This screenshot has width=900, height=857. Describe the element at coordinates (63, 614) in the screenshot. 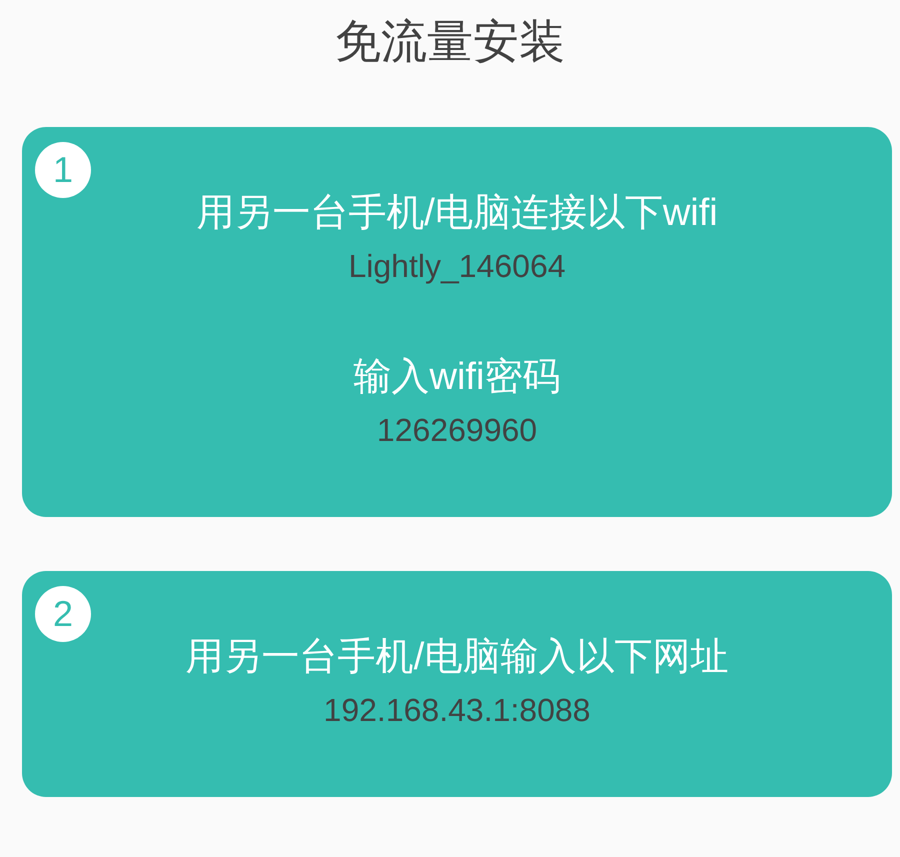

I see `step-number-badge: 2` at that location.